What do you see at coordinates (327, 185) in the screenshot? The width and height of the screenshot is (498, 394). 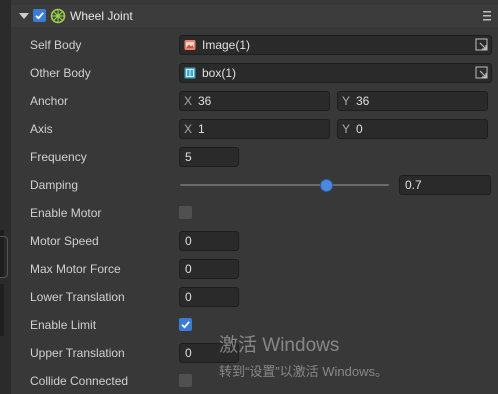 I see `damping-slider-handle` at bounding box center [327, 185].